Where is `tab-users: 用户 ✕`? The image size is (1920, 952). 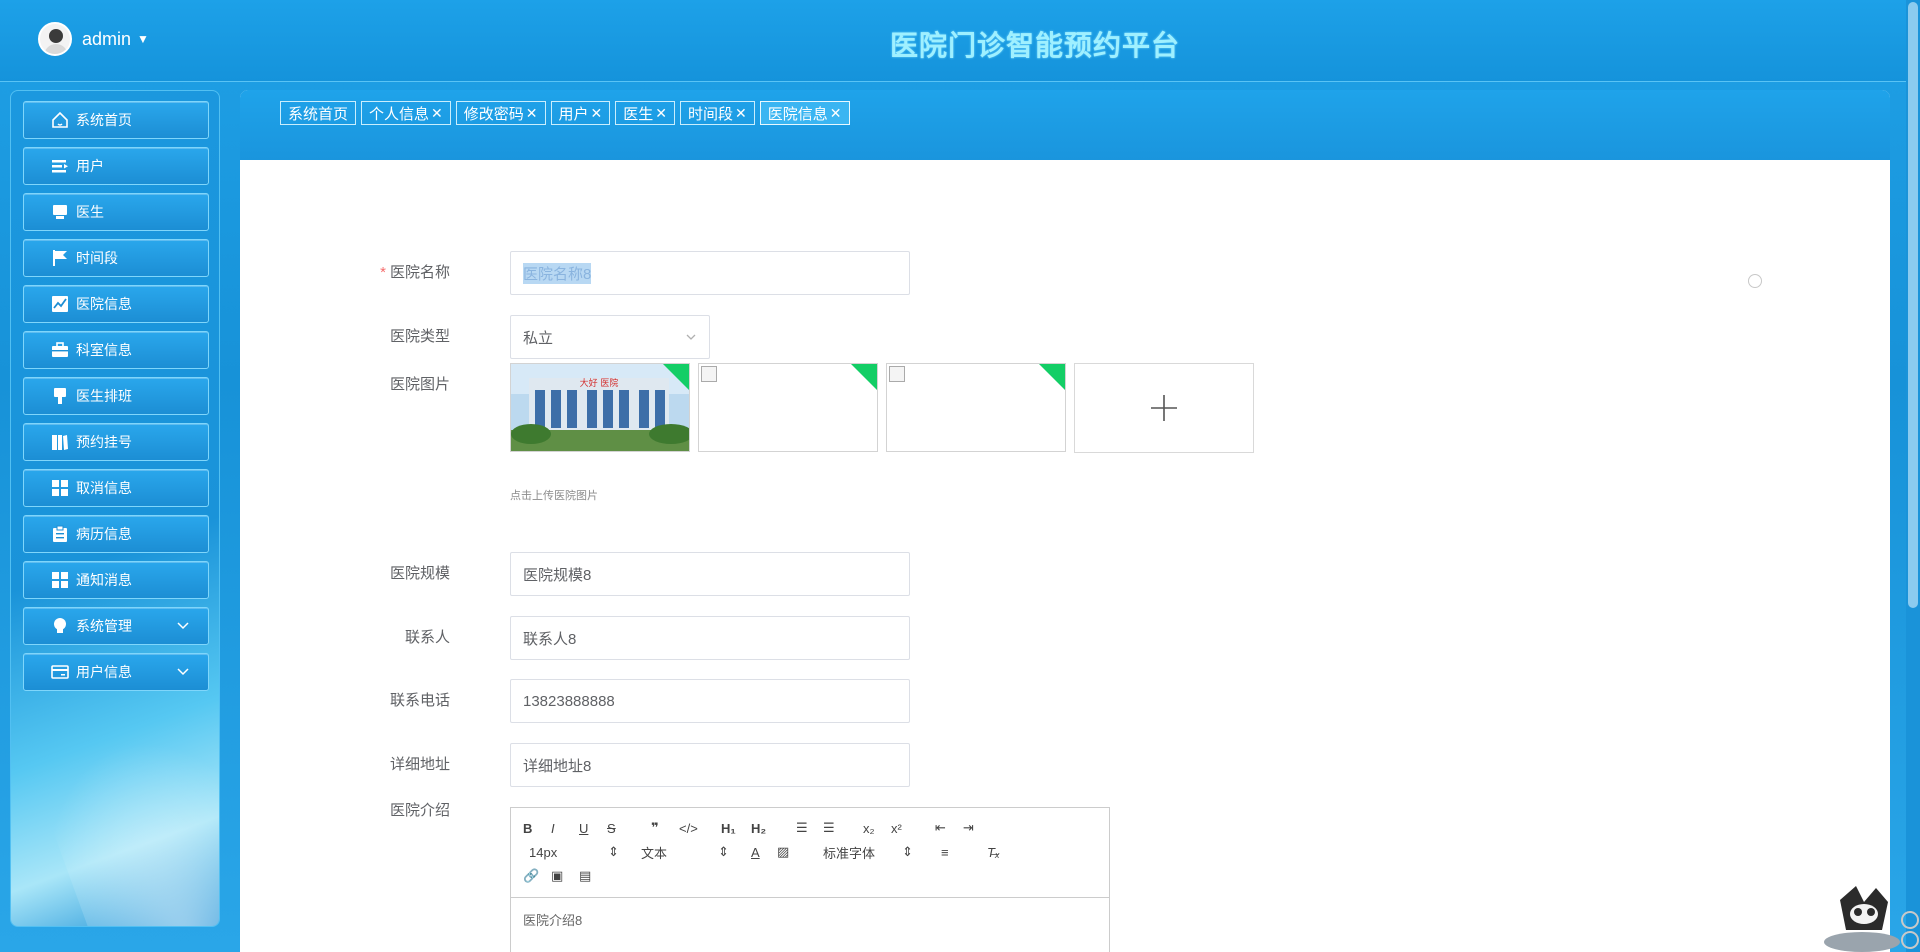
tab-users: 用户 ✕ is located at coordinates (580, 113).